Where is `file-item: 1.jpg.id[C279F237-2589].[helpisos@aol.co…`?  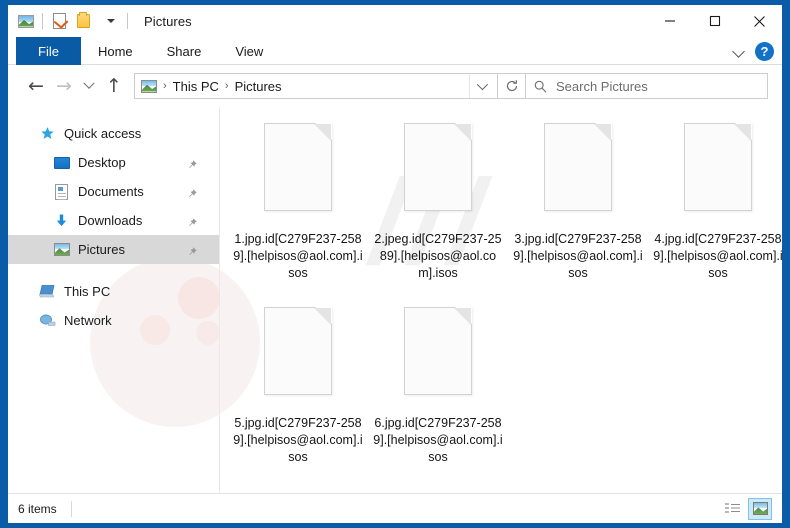
file-item: 1.jpg.id[C279F237-2589].[helpisos@aol.co… is located at coordinates (298, 213).